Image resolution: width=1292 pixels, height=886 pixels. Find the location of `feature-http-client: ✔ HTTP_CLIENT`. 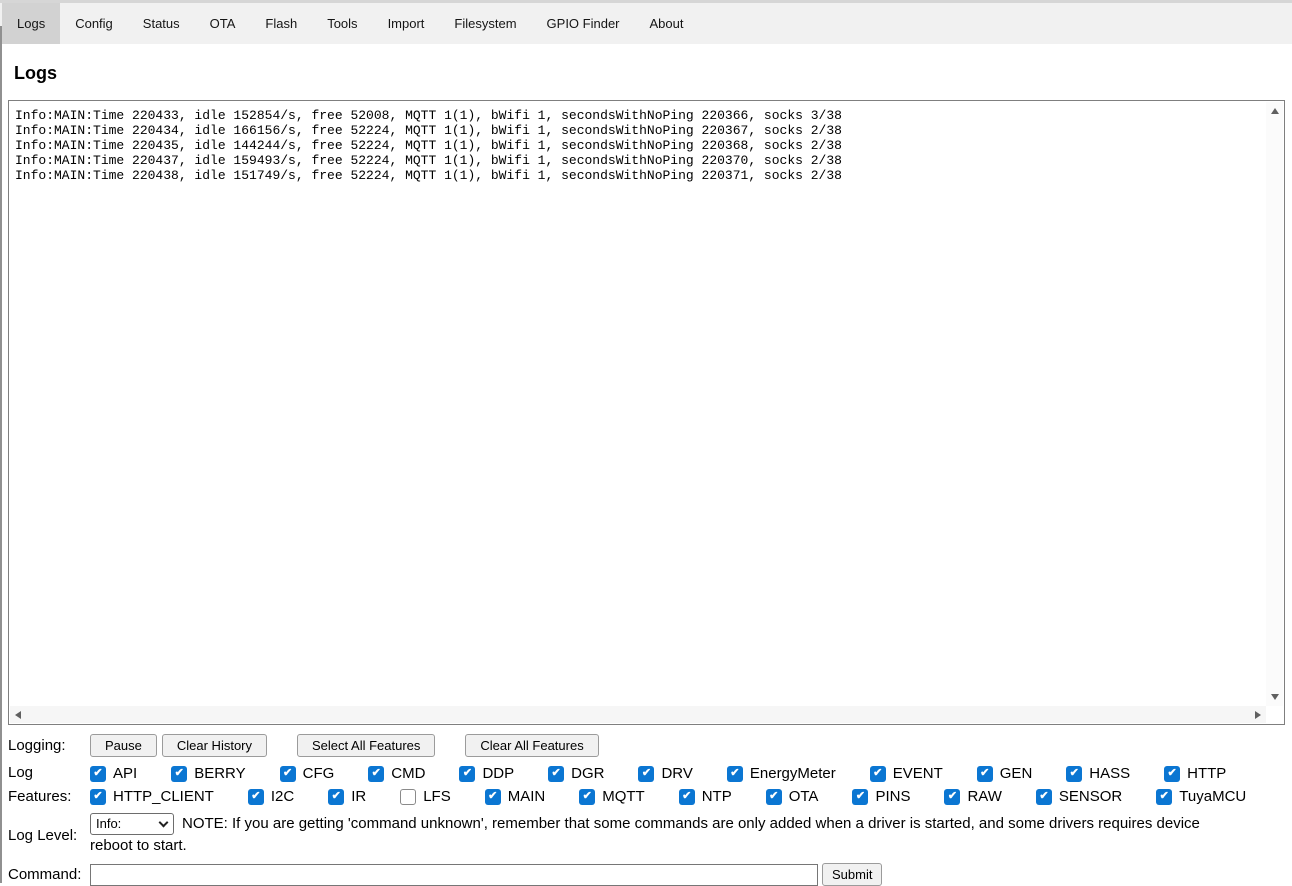

feature-http-client: ✔ HTTP_CLIENT is located at coordinates (152, 796).